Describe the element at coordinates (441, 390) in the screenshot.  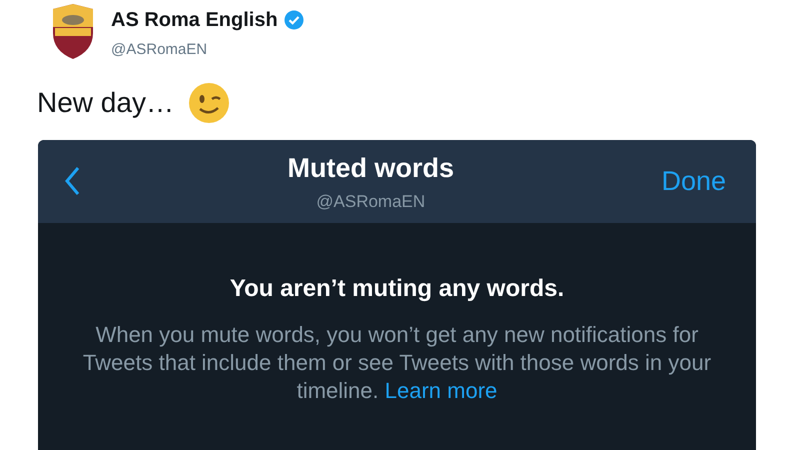
I see `learn-more-link: Learn more` at that location.